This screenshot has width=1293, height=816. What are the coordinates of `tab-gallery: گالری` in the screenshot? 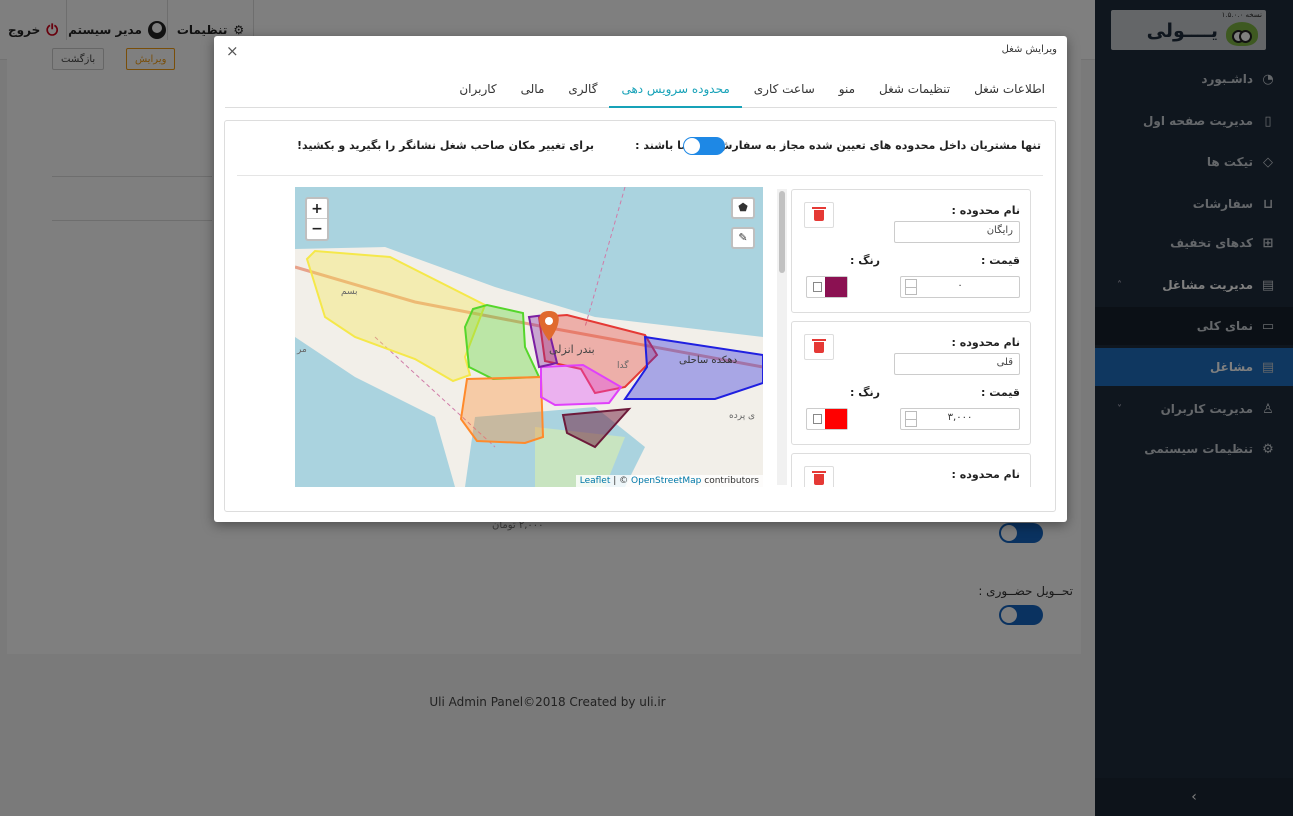 It's located at (582, 92).